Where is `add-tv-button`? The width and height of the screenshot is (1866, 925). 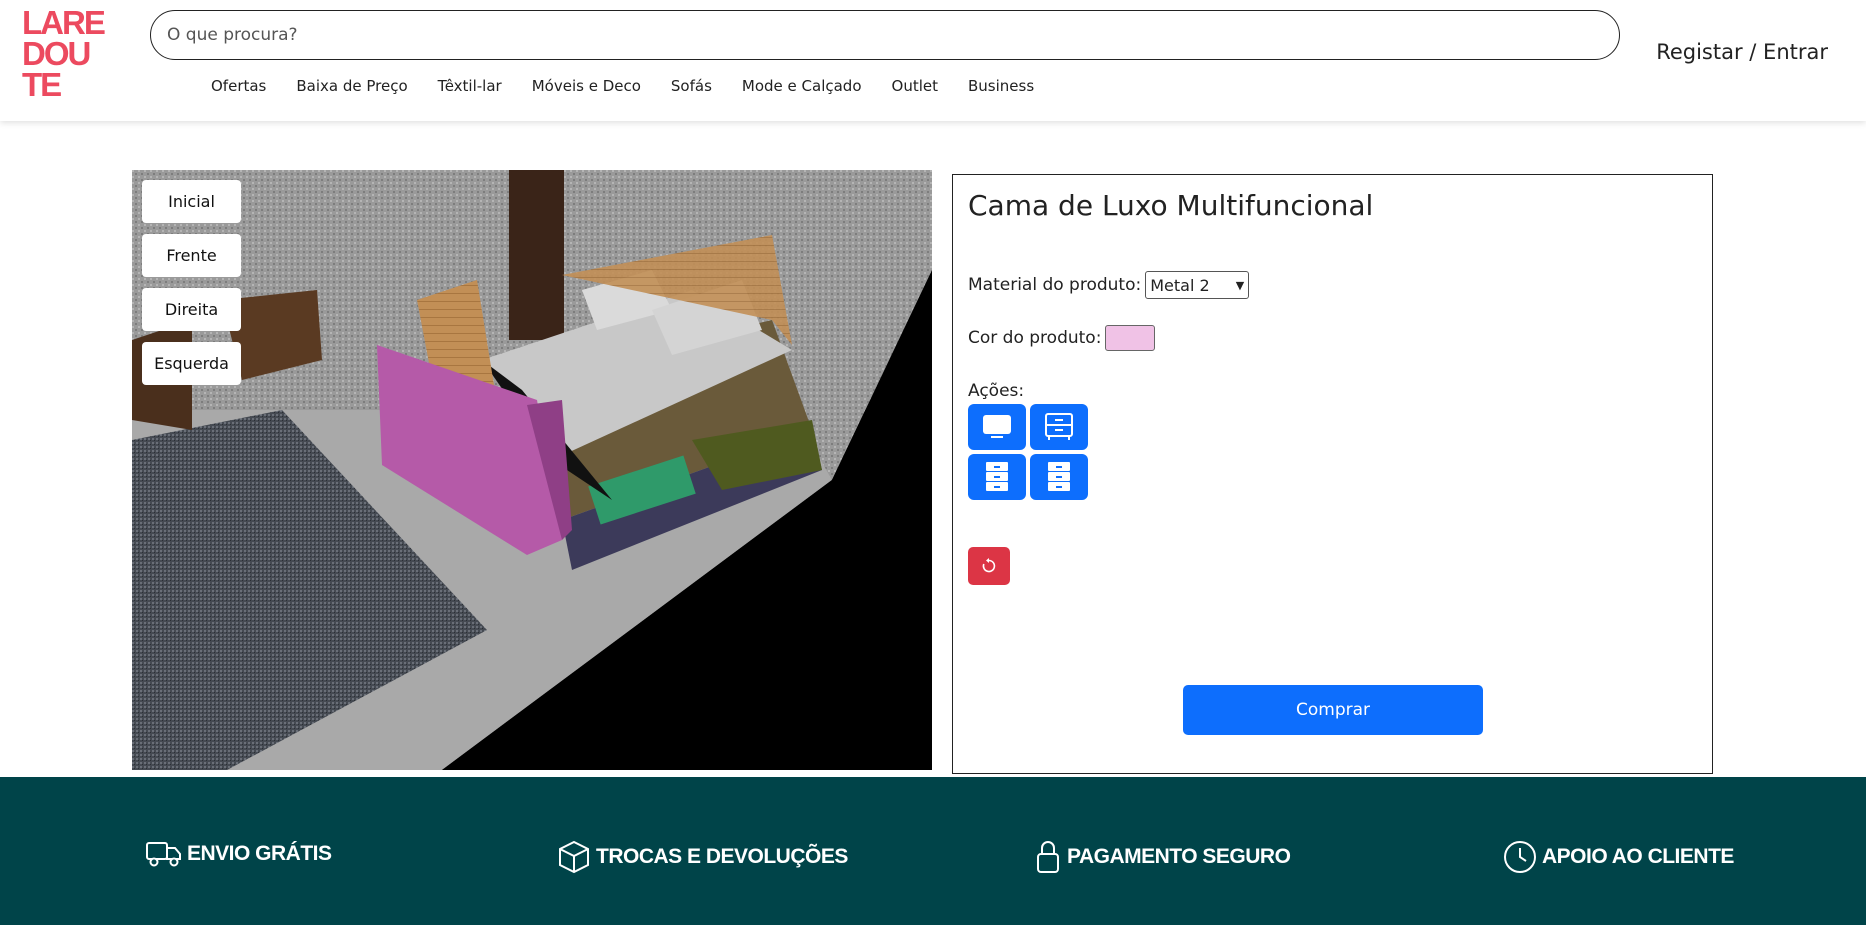
add-tv-button is located at coordinates (997, 427).